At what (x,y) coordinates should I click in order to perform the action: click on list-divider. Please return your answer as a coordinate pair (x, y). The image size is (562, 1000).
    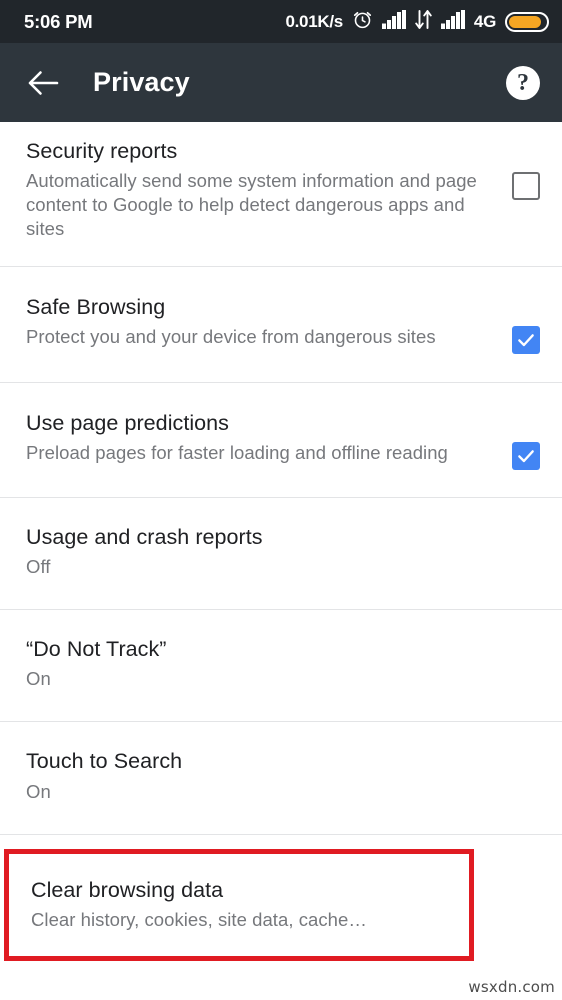
    Looking at the image, I should click on (281, 834).